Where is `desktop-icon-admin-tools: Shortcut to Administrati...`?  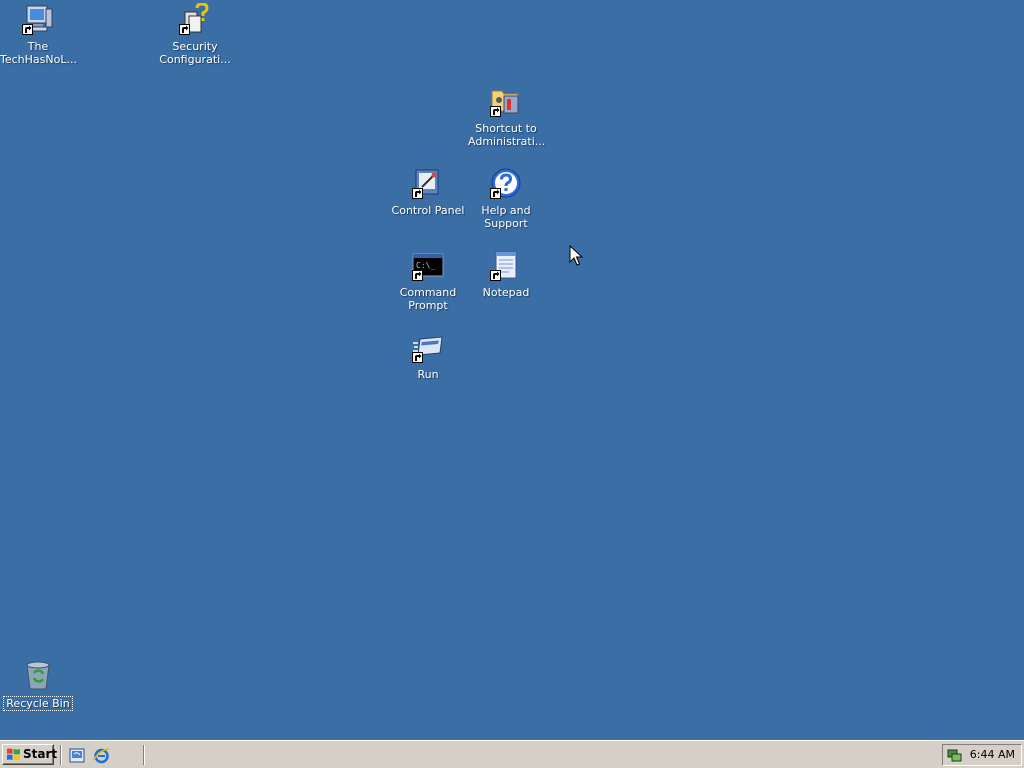 desktop-icon-admin-tools: Shortcut to Administrati... is located at coordinates (507, 116).